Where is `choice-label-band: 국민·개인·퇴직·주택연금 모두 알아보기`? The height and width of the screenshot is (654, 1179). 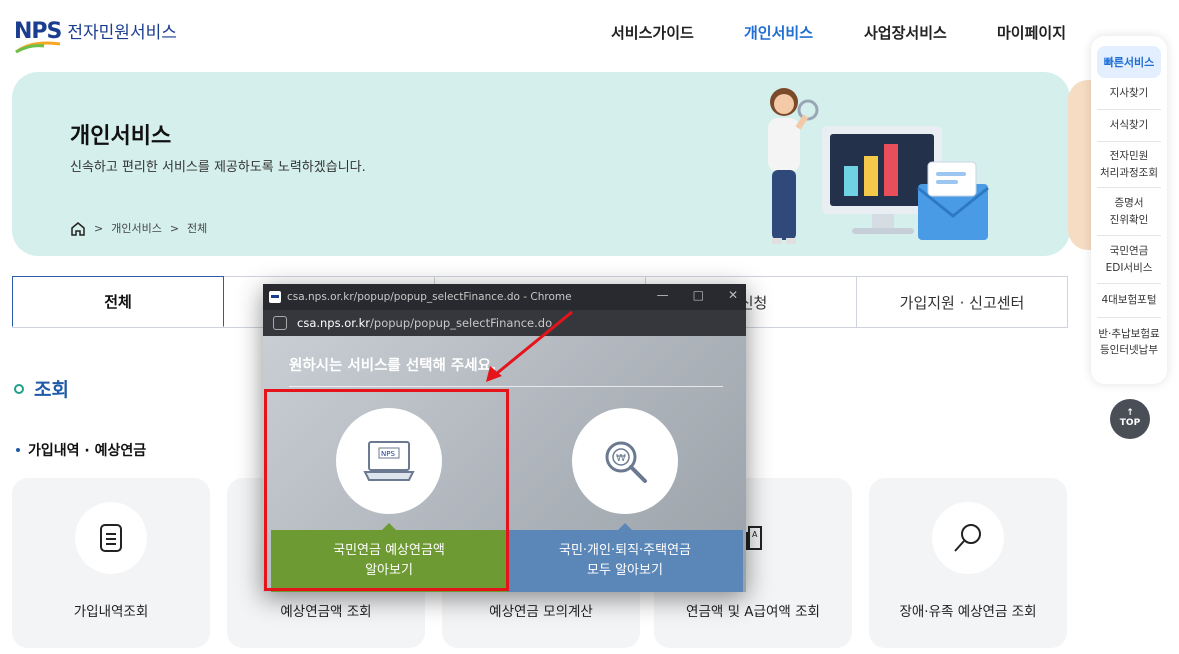 choice-label-band: 국민·개인·퇴직·주택연금 모두 알아보기 is located at coordinates (625, 557).